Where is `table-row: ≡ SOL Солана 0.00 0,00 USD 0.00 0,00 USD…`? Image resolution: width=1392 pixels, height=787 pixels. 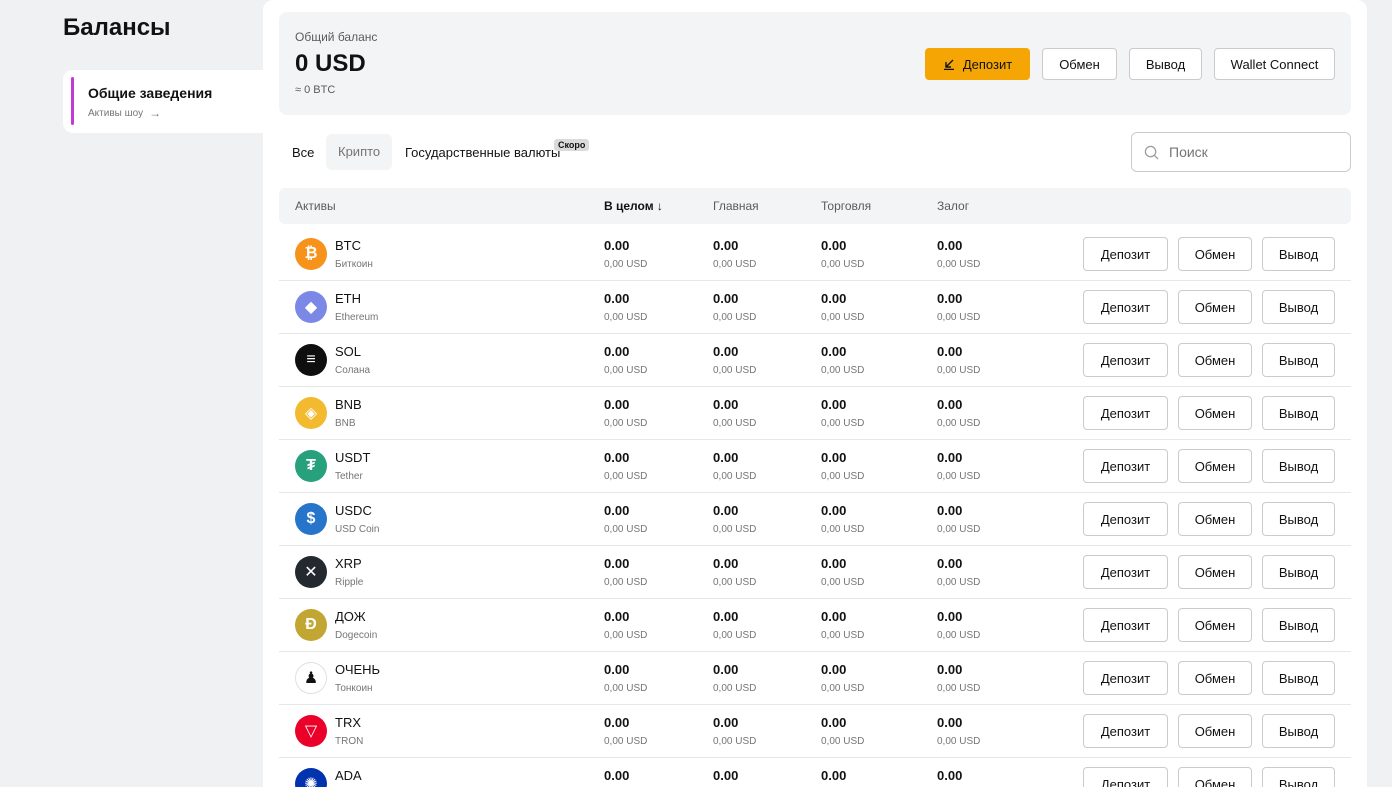 table-row: ≡ SOL Солана 0.00 0,00 USD 0.00 0,00 USD… is located at coordinates (815, 360).